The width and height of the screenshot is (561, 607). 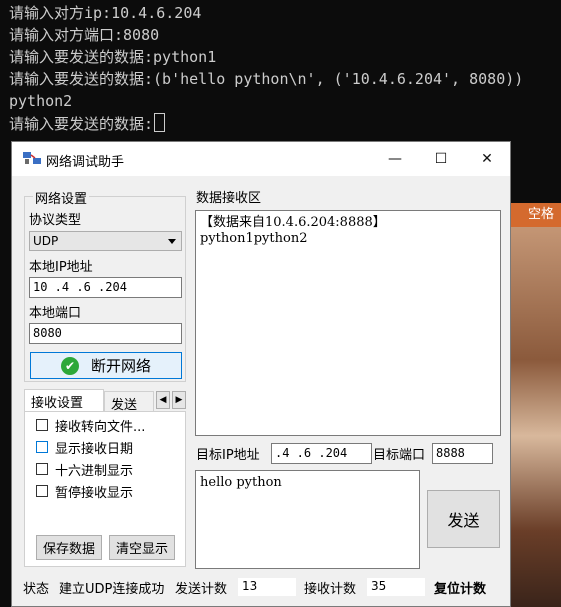 What do you see at coordinates (112, 589) in the screenshot?
I see `status-value: 建立UDP连接成功` at bounding box center [112, 589].